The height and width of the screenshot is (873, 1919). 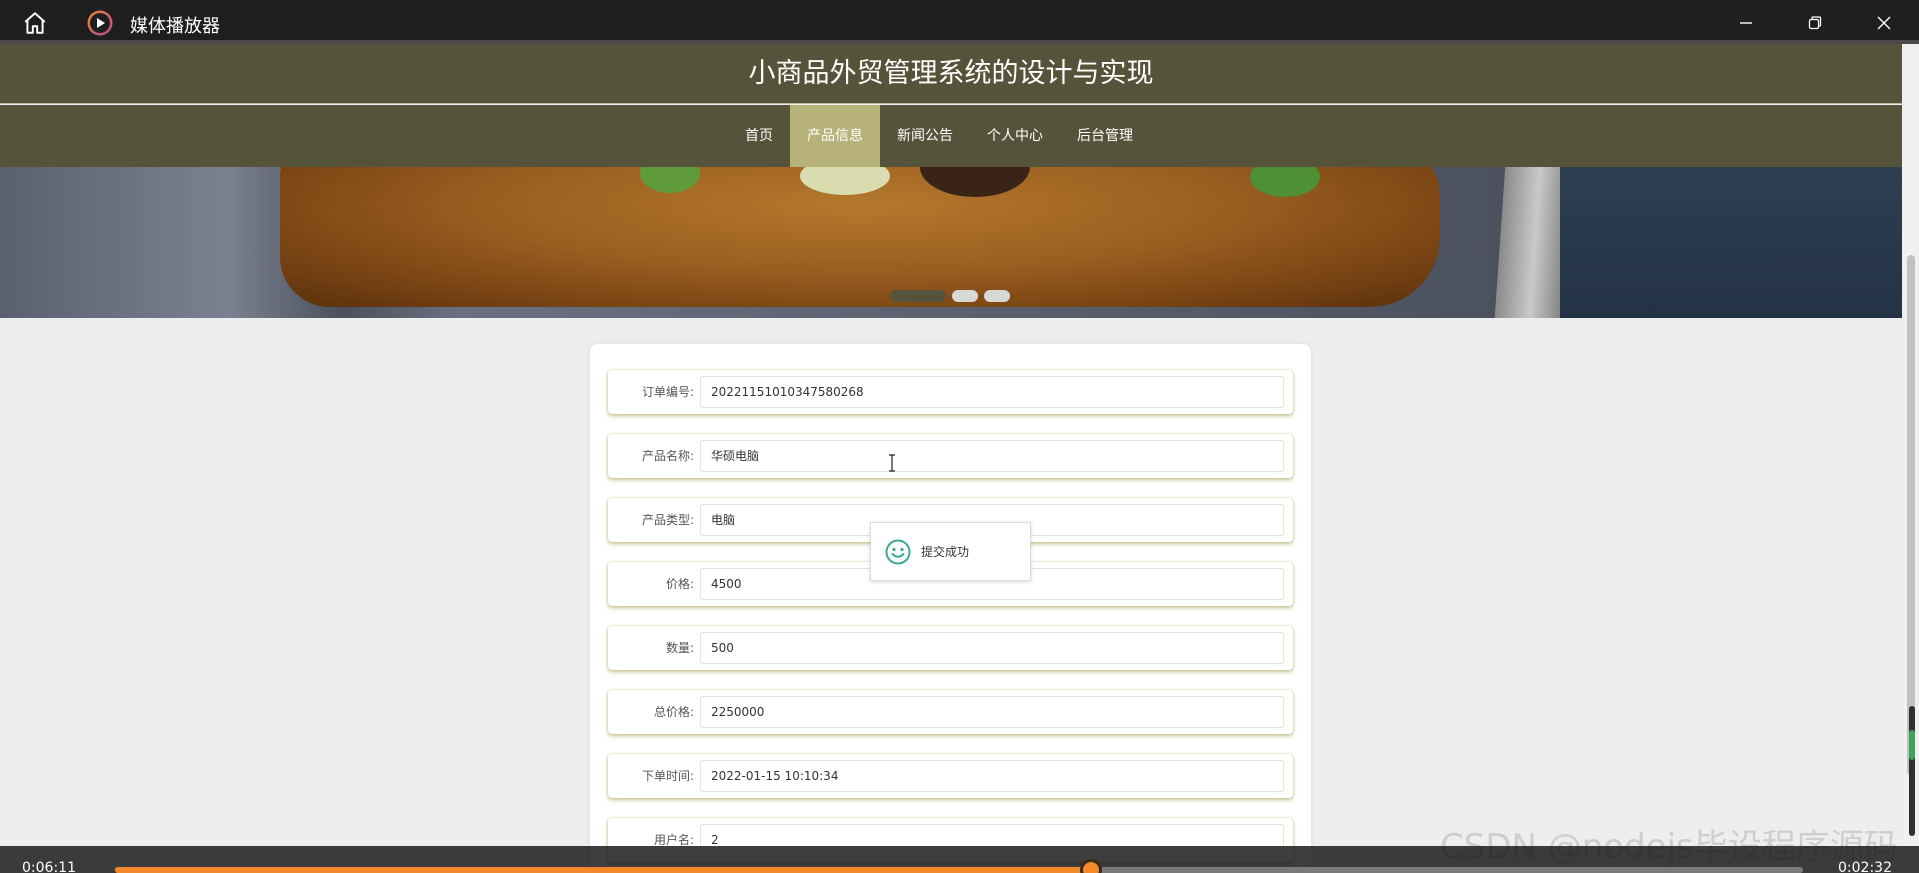 What do you see at coordinates (1105, 136) in the screenshot?
I see `nav-admin: 后台管理` at bounding box center [1105, 136].